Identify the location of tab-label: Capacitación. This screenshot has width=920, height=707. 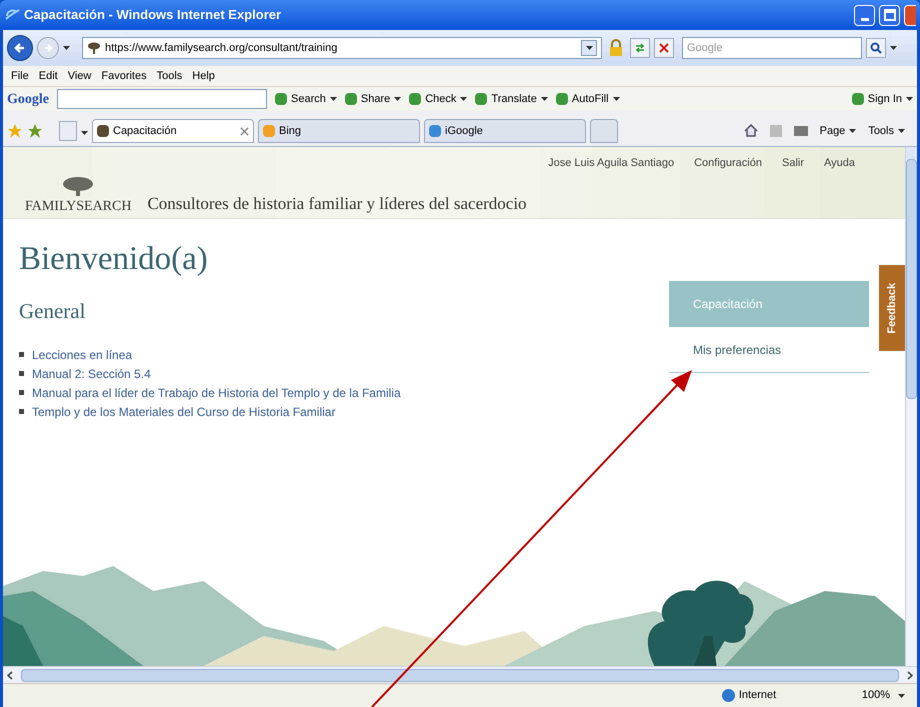
(145, 131).